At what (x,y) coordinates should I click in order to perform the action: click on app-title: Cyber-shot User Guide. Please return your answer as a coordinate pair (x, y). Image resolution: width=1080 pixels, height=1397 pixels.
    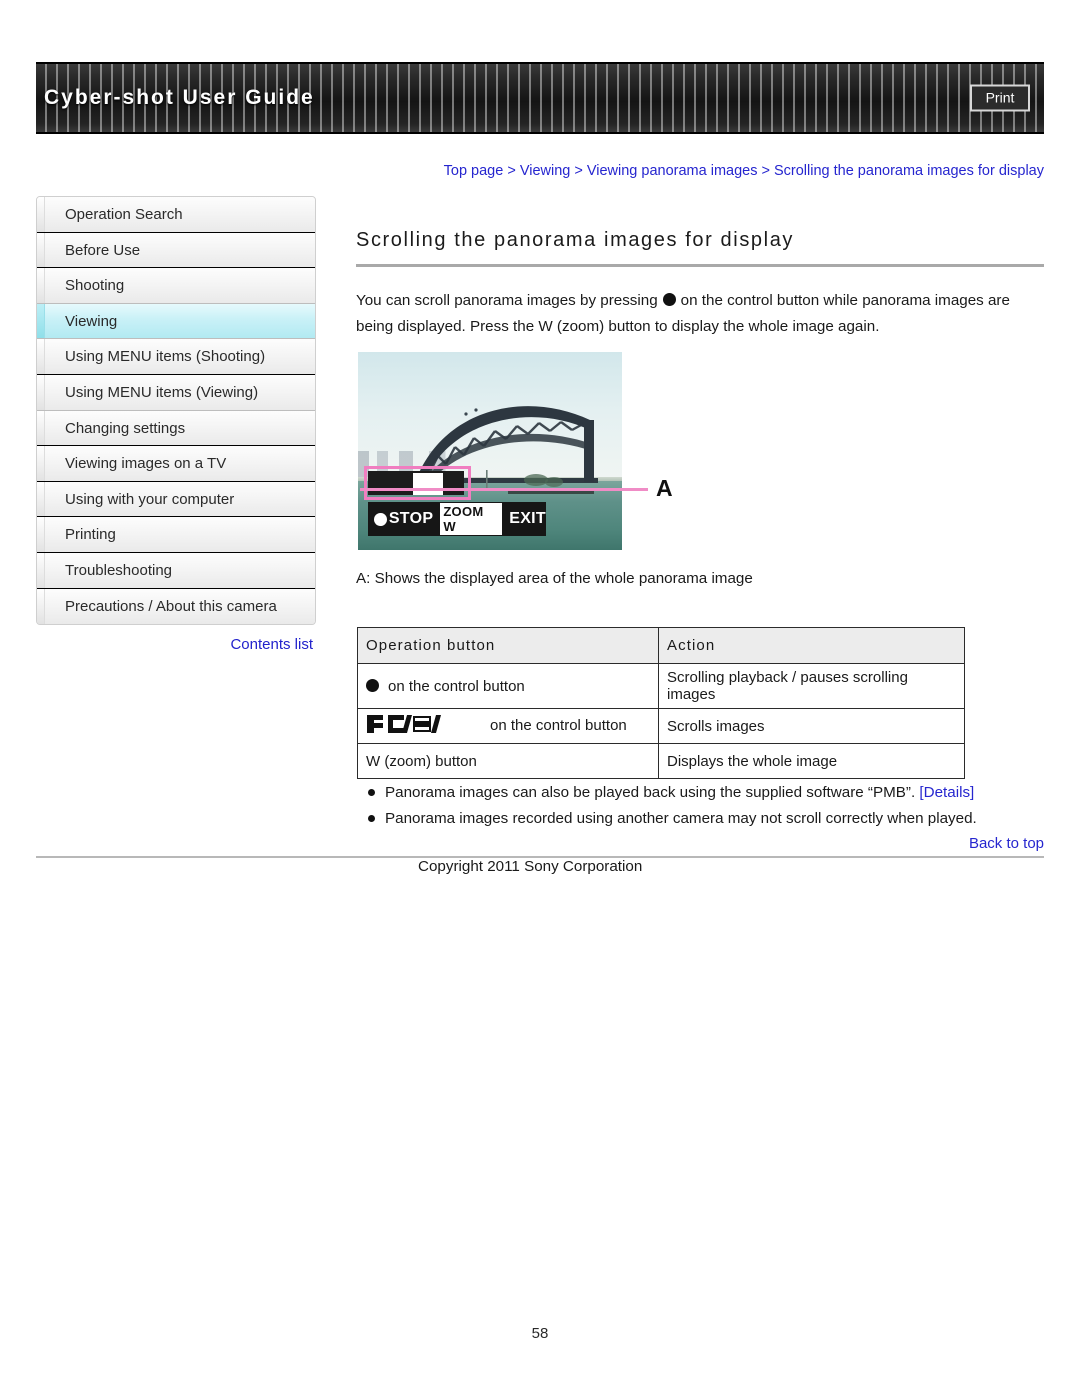
    Looking at the image, I should click on (179, 97).